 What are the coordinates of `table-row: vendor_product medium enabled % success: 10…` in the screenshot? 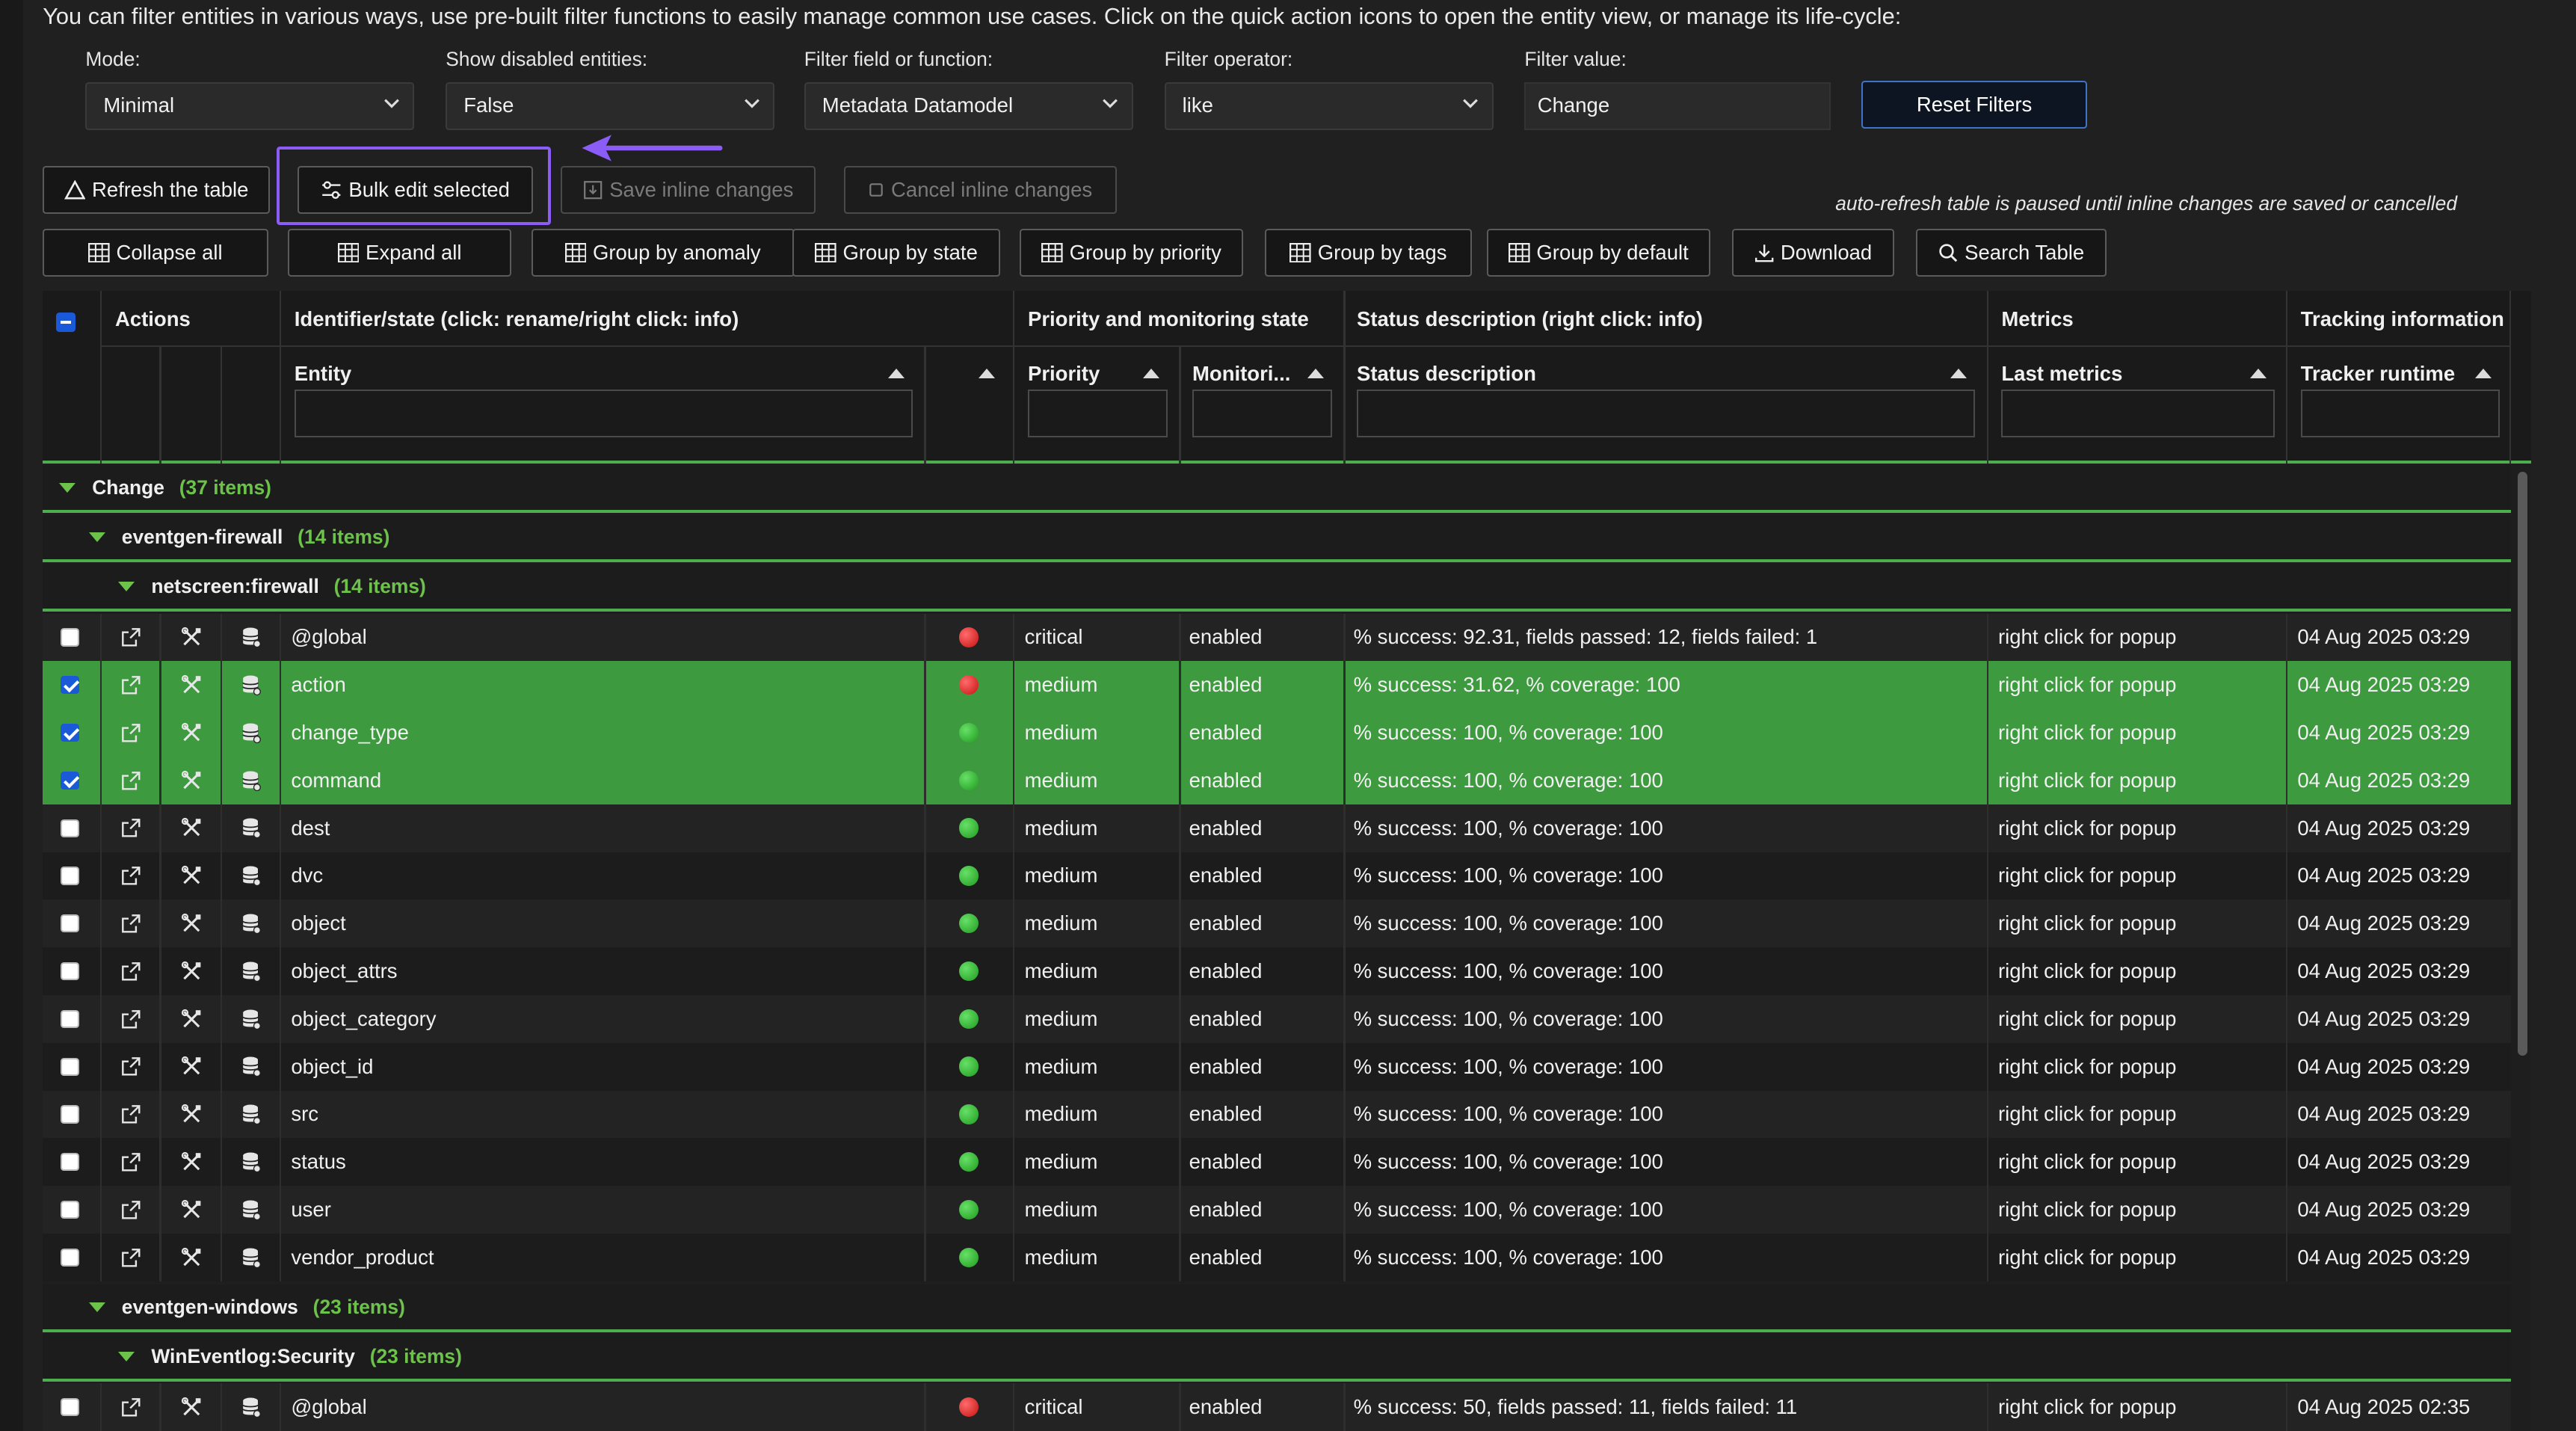 It's located at (1277, 1257).